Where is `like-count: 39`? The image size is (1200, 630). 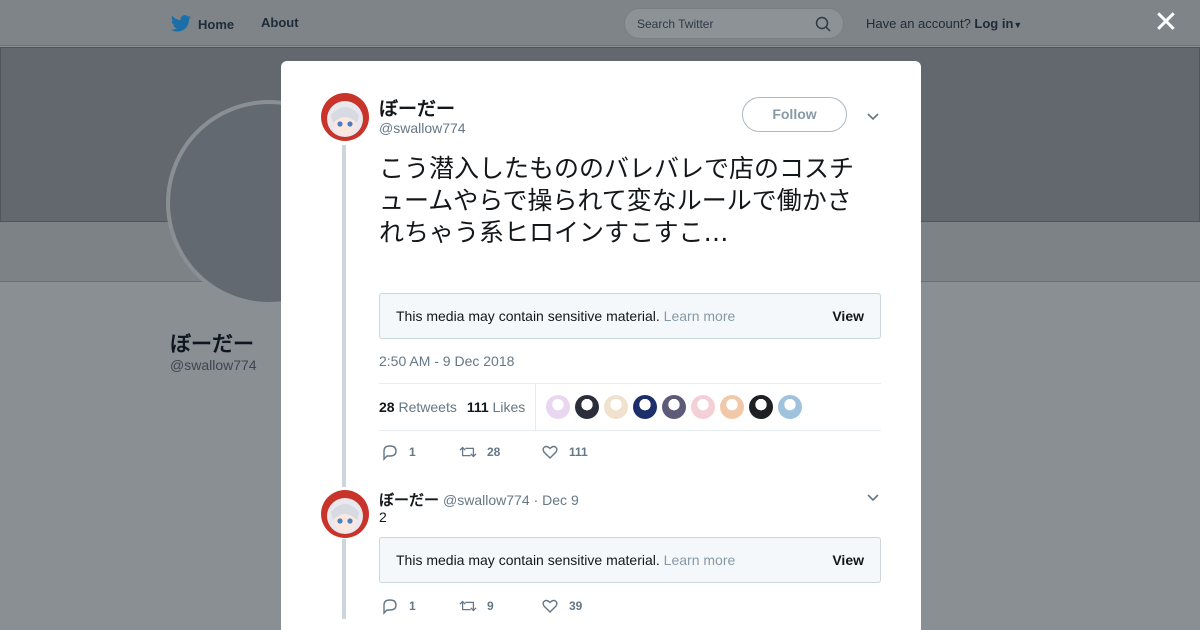 like-count: 39 is located at coordinates (576, 606).